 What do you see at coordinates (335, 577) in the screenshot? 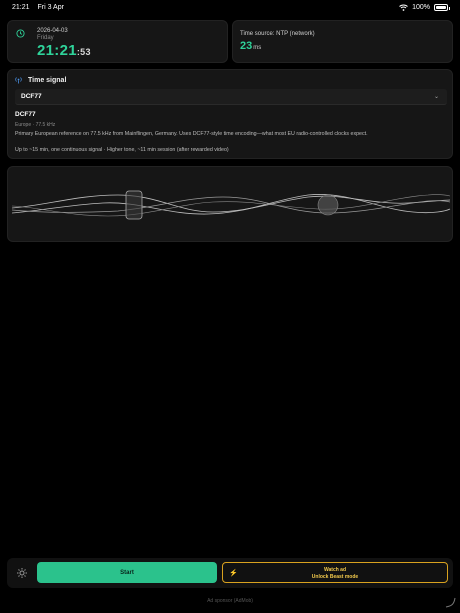
I see `unlock-beast-label: Unlock Beast mode` at bounding box center [335, 577].